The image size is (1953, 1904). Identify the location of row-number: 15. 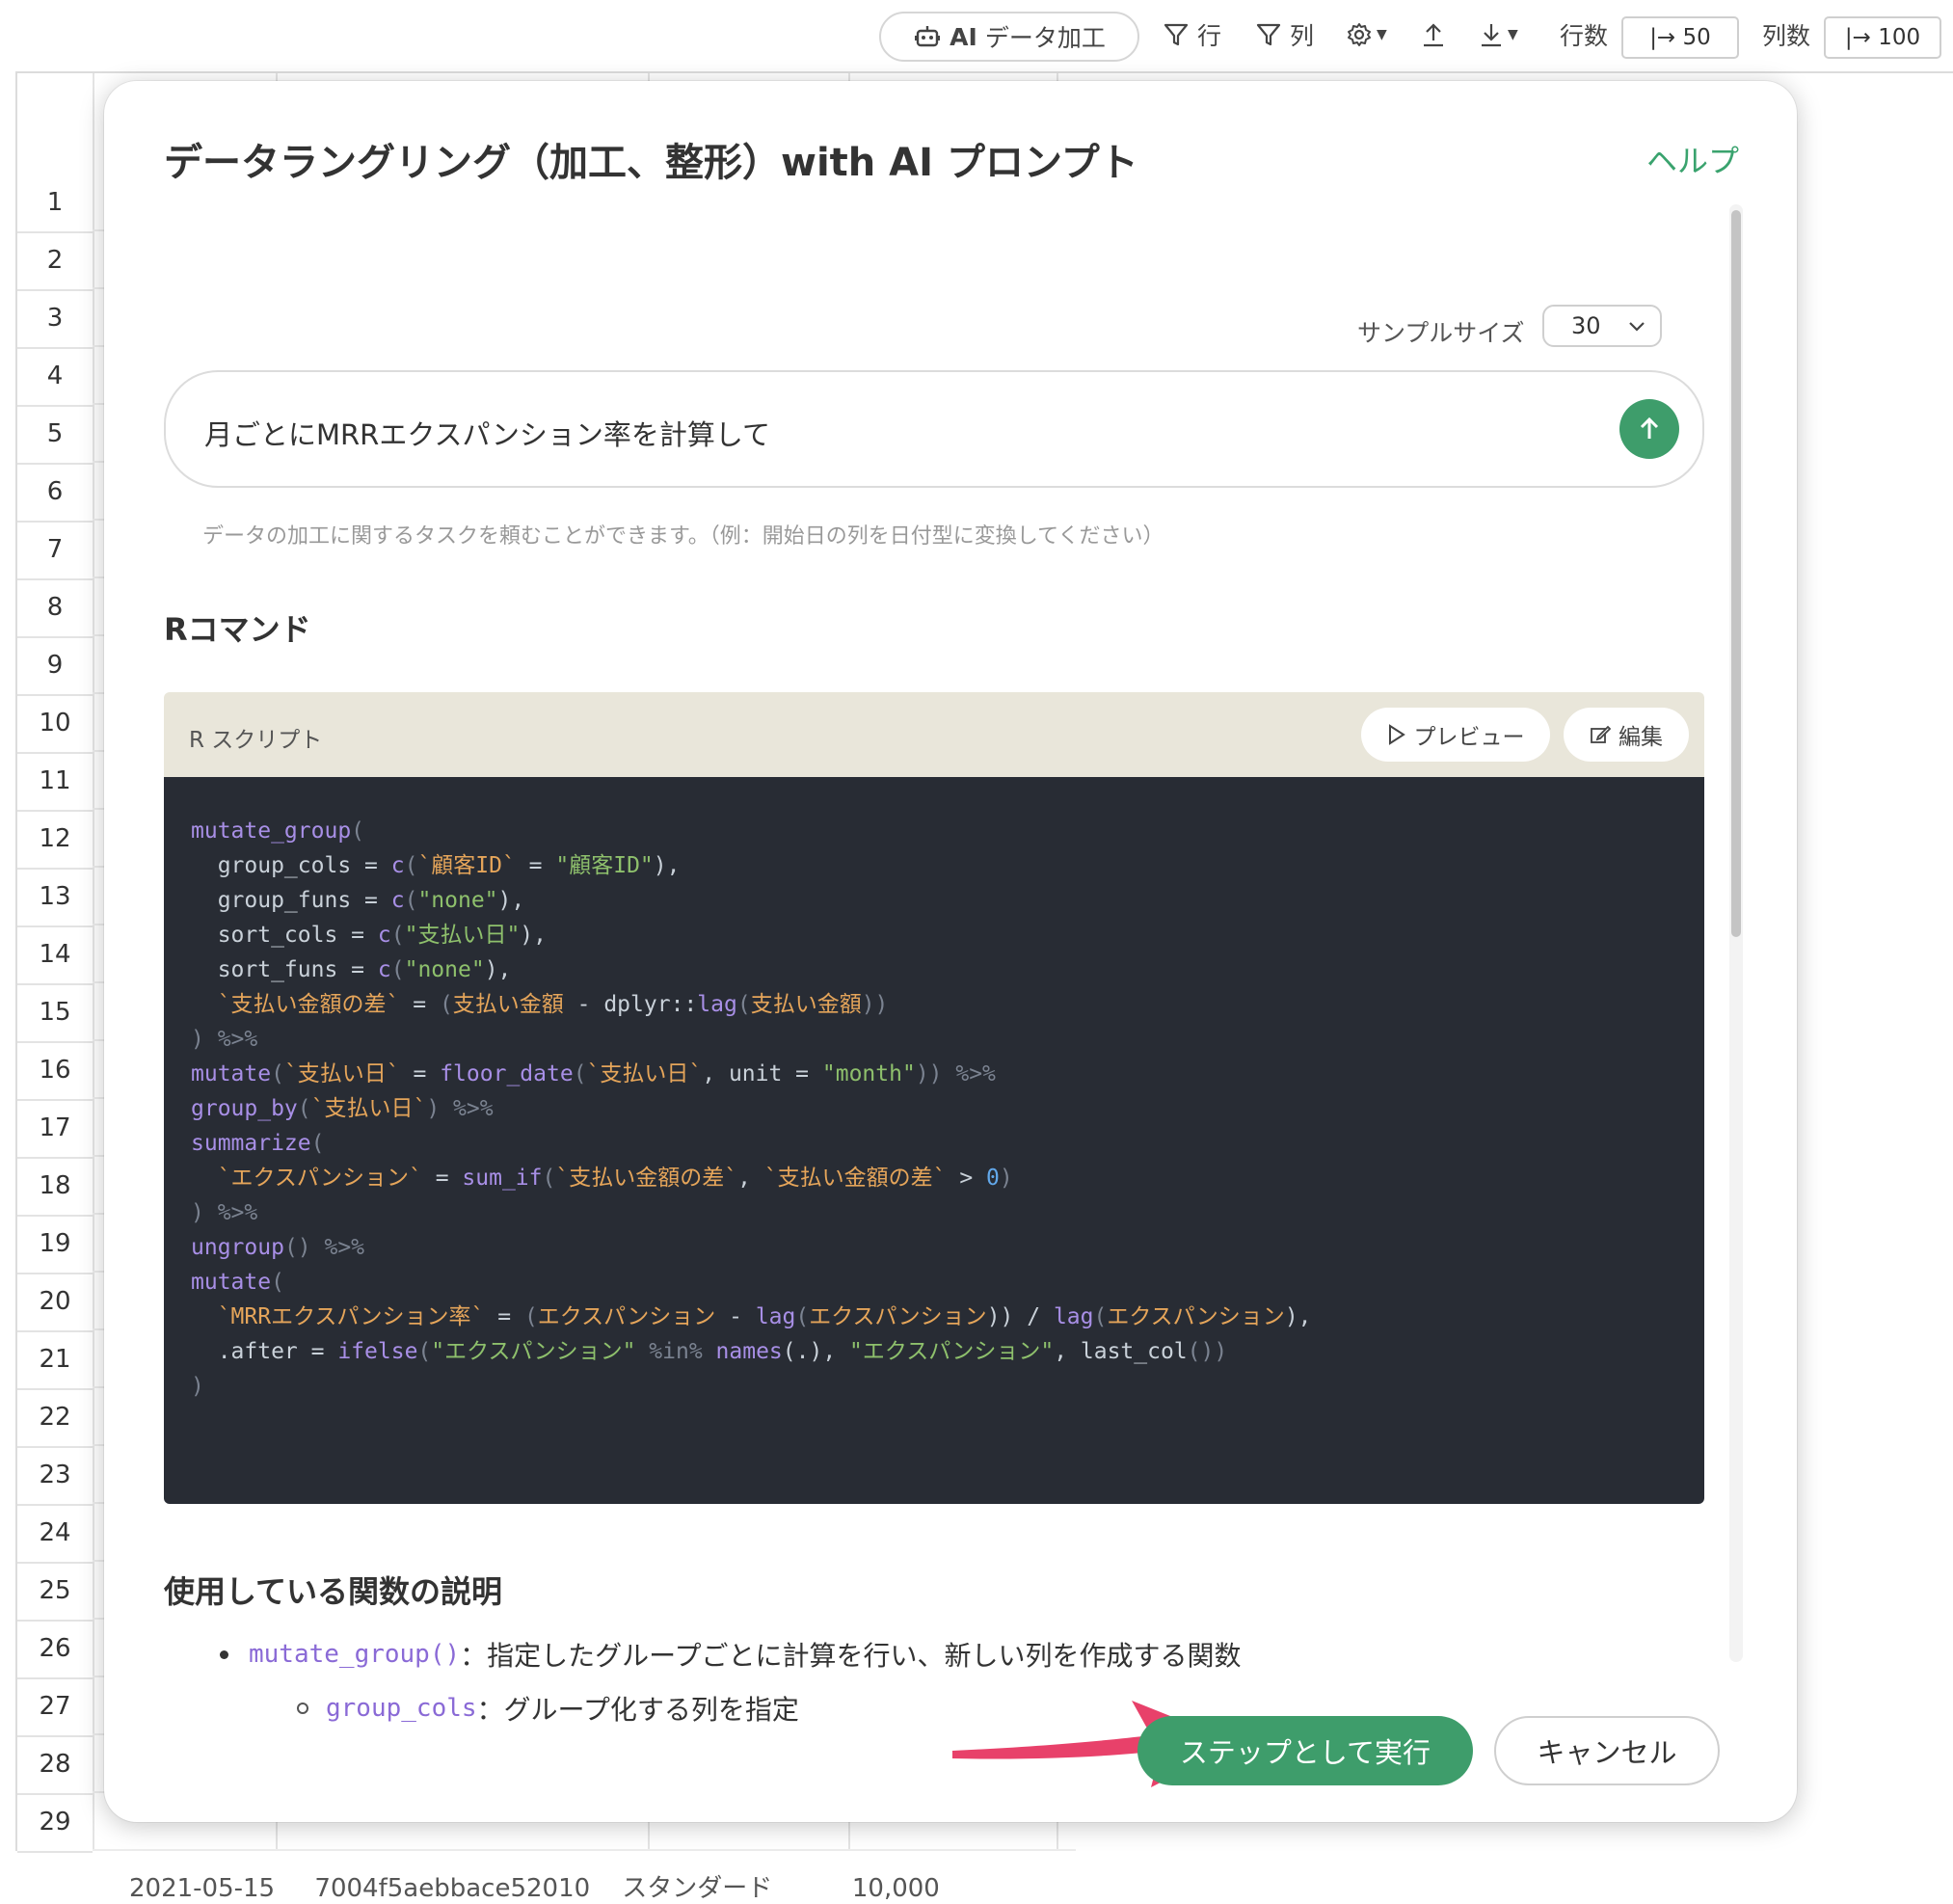
(55, 1013).